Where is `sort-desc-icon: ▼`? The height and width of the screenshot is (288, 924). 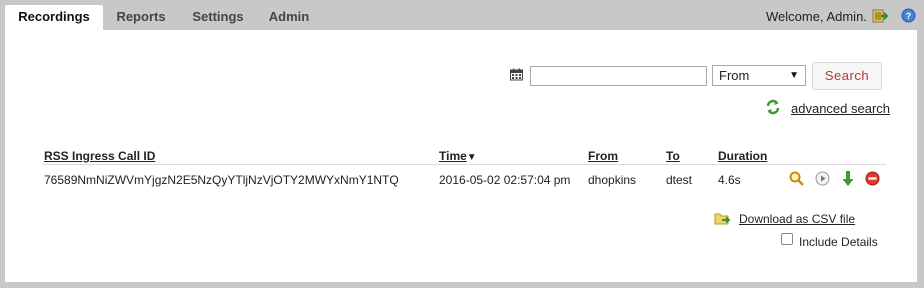 sort-desc-icon: ▼ is located at coordinates (471, 157).